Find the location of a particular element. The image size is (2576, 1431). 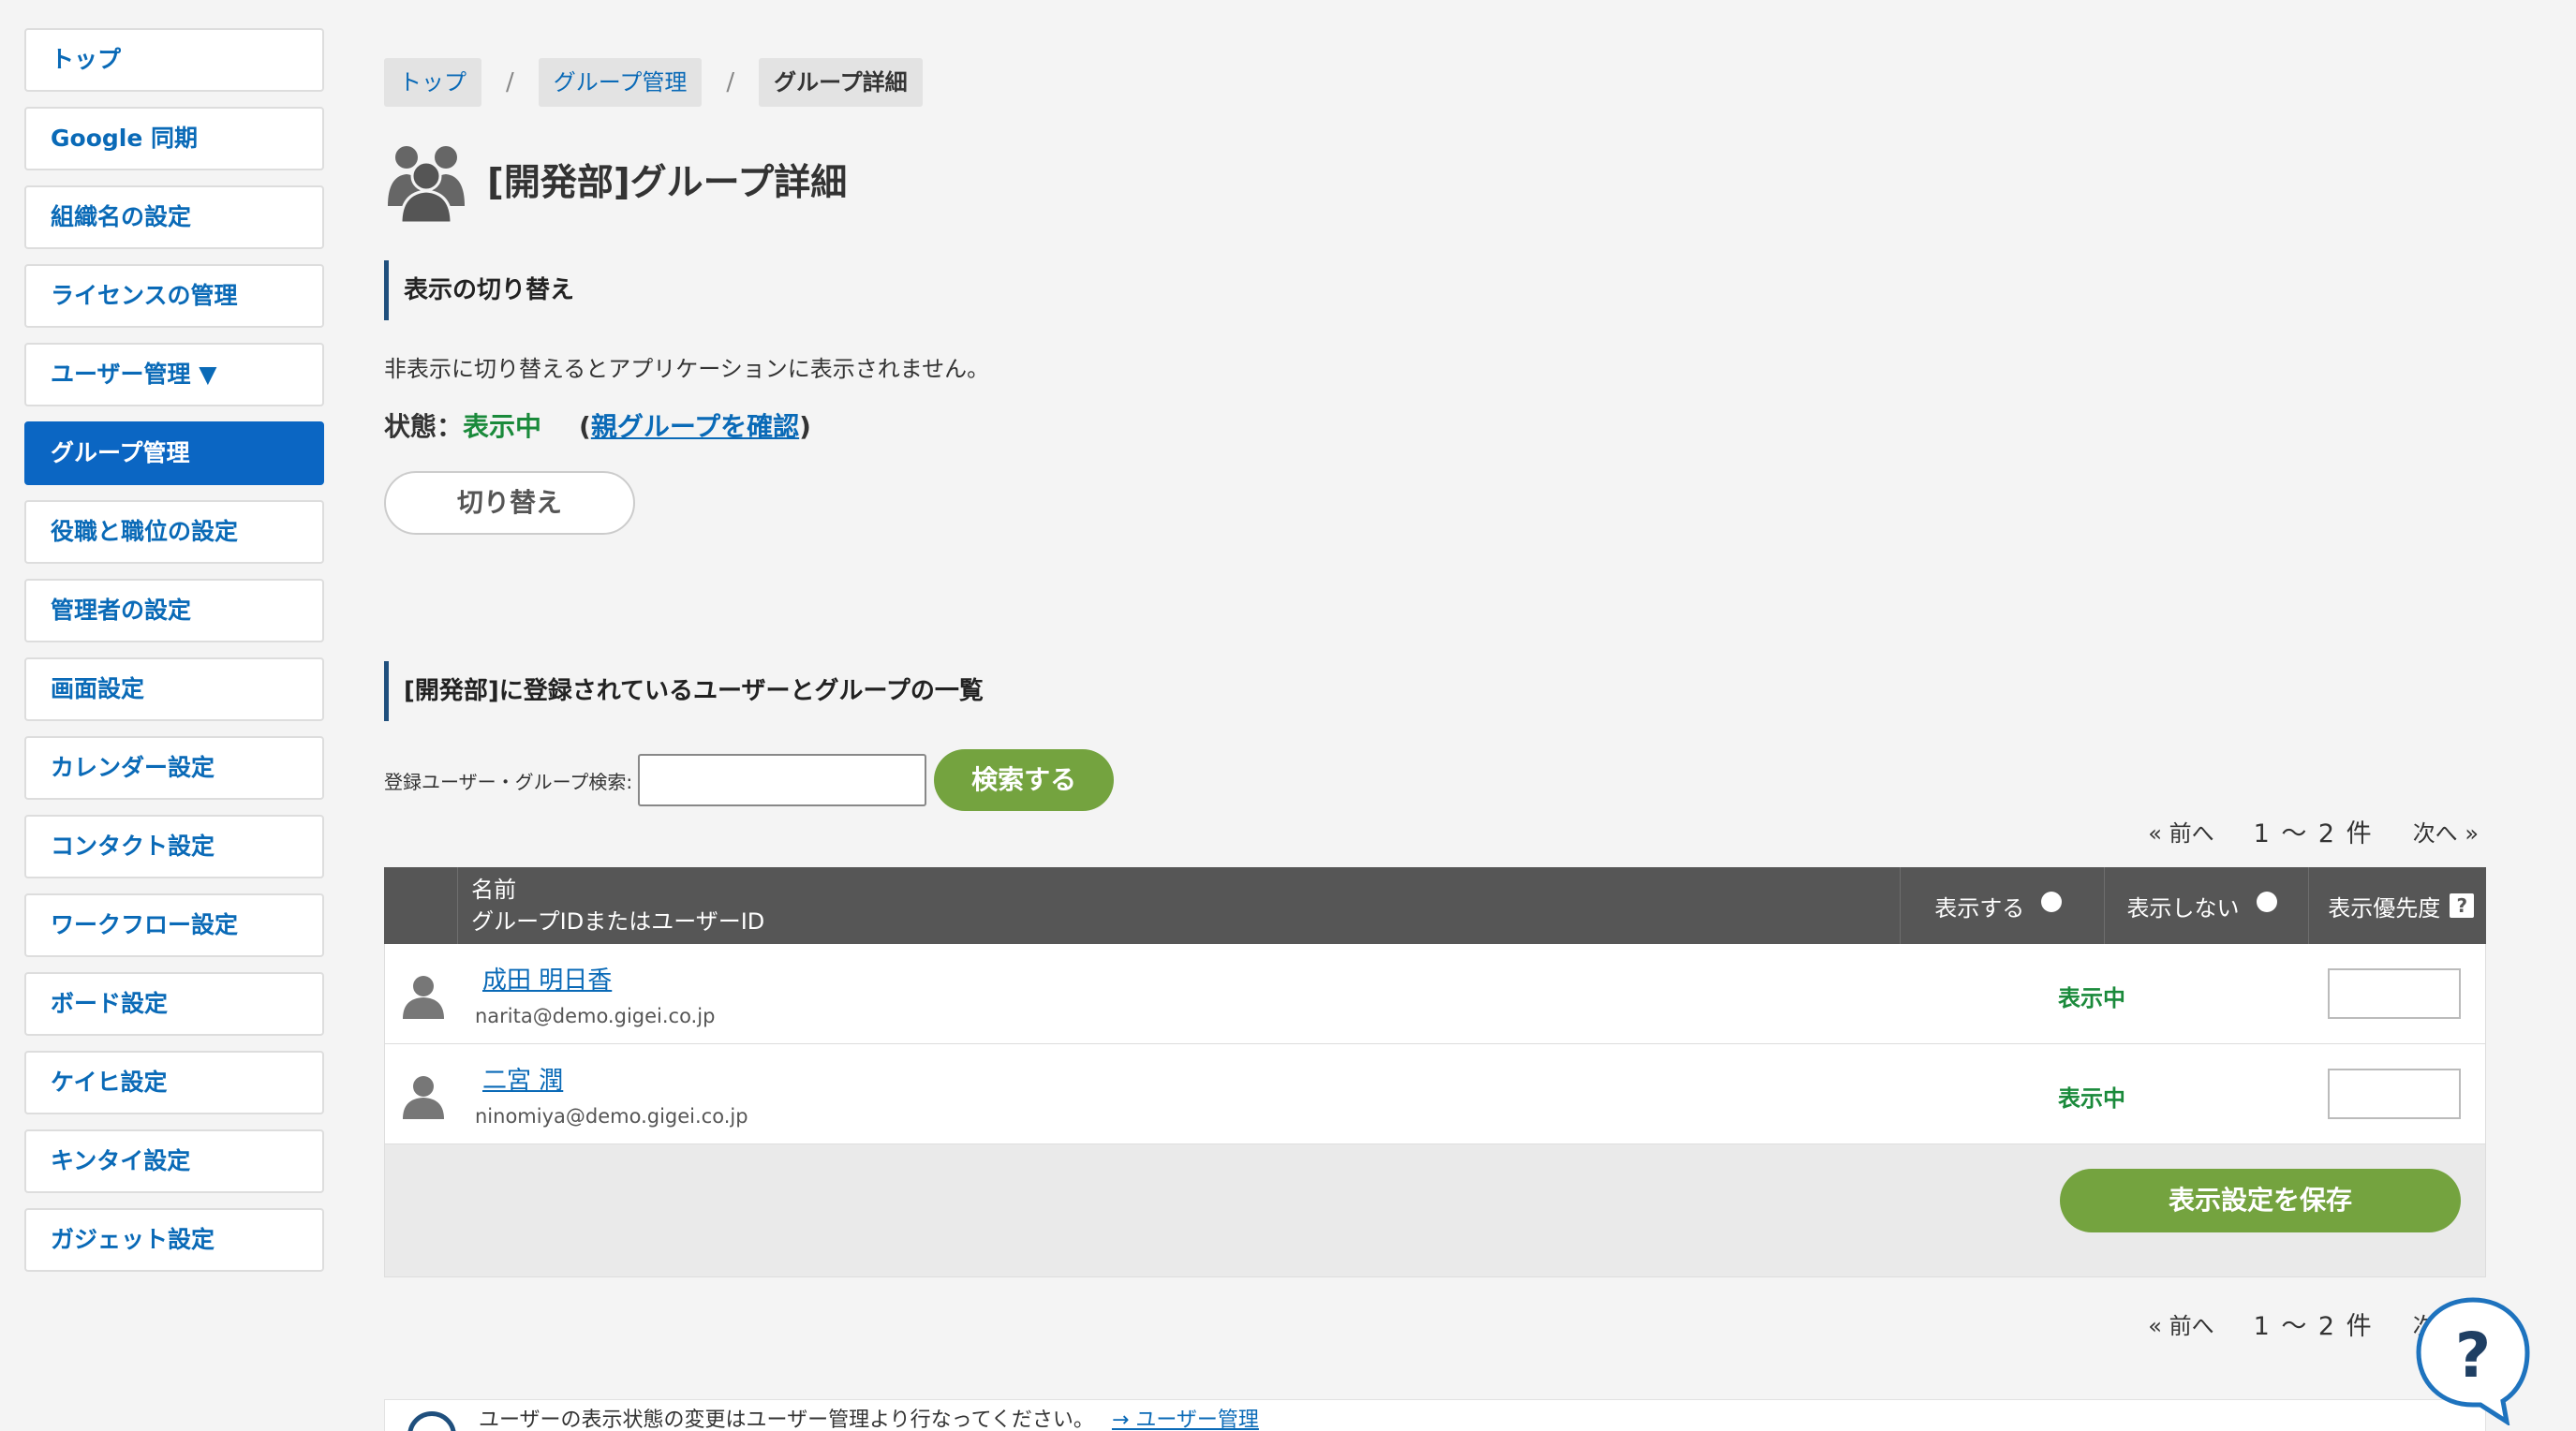

save-display-settings-button: 表示設定を保存 is located at coordinates (2261, 1201).